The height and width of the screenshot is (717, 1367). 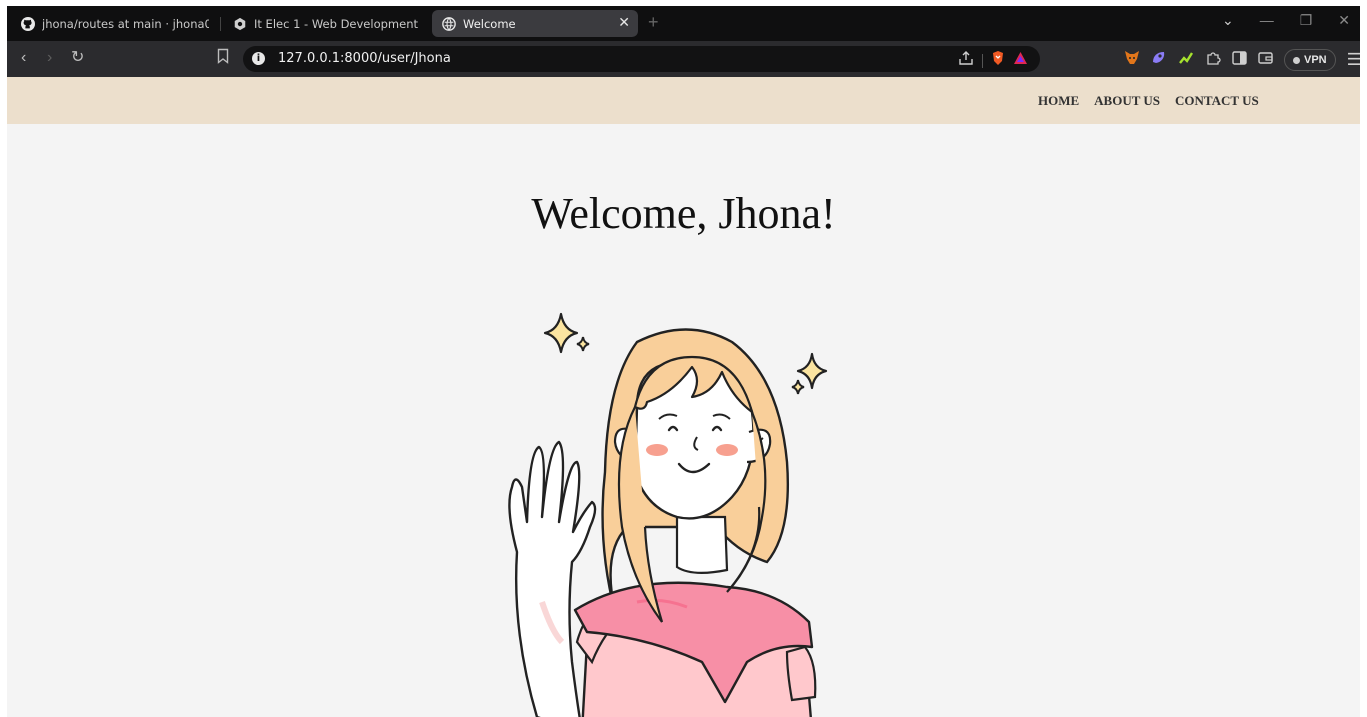 I want to click on tab-title: It Elec 1 - Web Development: Lab 2, so click(x=336, y=23).